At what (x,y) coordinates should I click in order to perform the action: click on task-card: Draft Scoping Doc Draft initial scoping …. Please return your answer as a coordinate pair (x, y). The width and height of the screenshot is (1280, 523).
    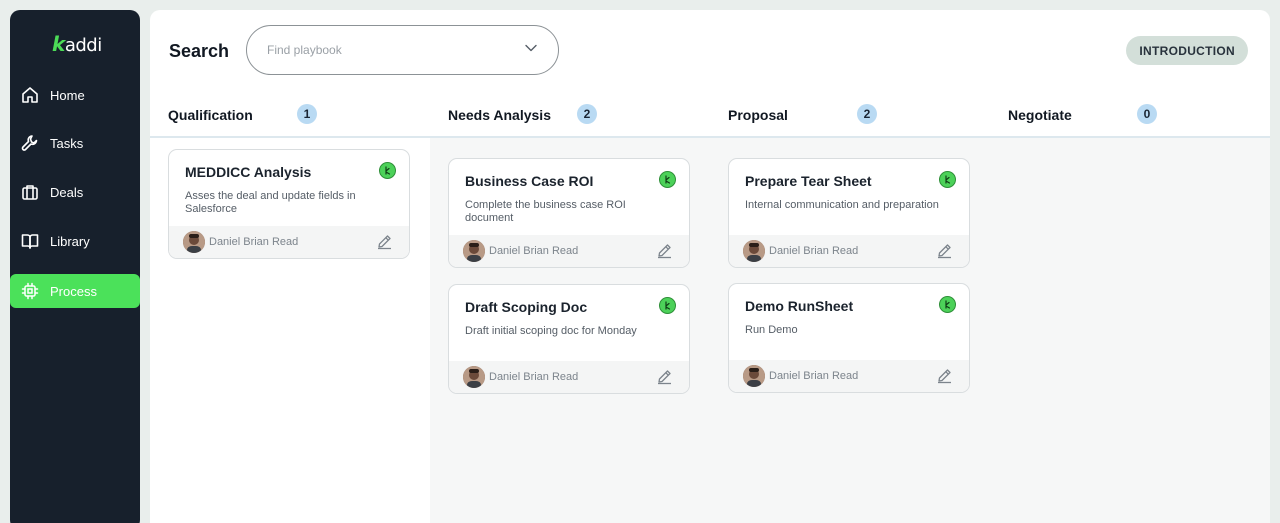
    Looking at the image, I should click on (569, 339).